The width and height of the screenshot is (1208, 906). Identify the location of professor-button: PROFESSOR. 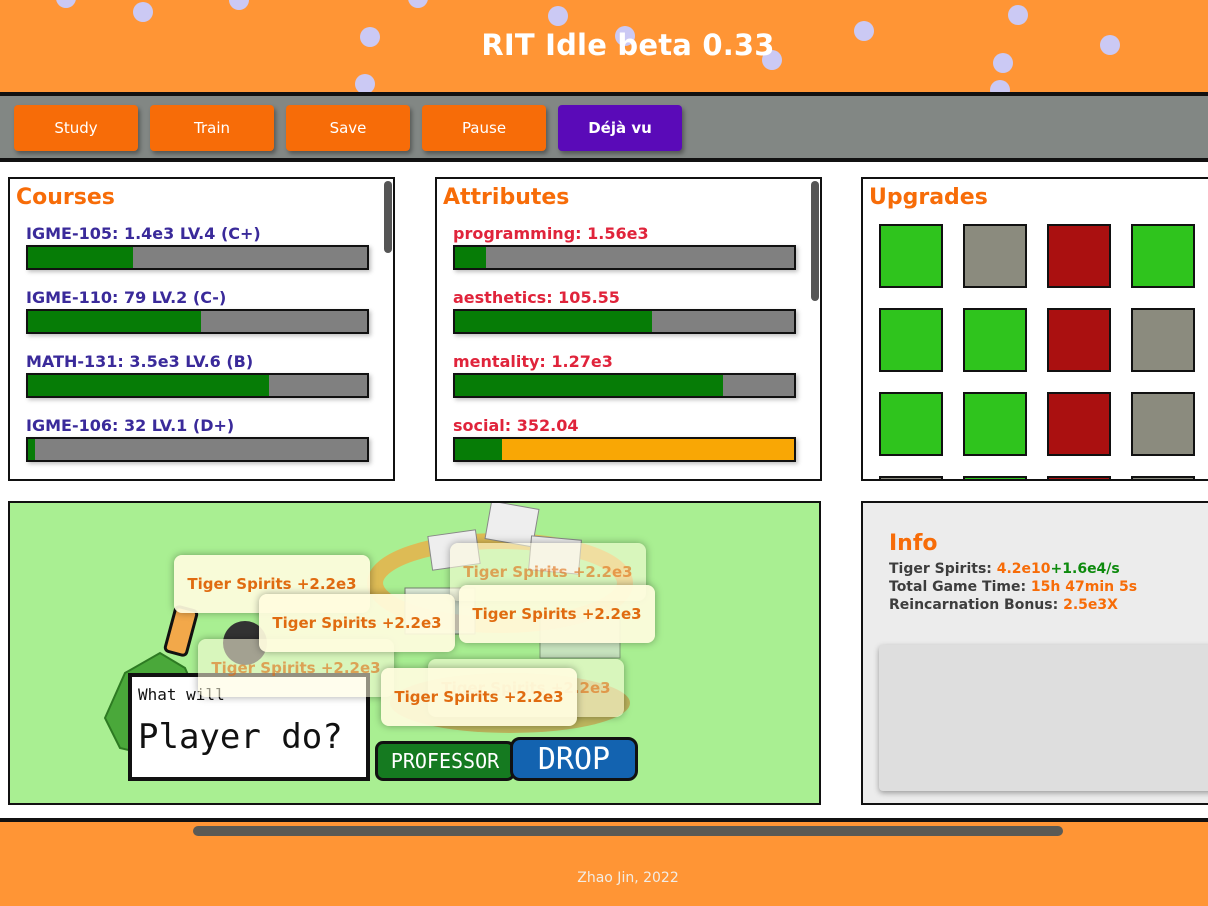
(445, 761).